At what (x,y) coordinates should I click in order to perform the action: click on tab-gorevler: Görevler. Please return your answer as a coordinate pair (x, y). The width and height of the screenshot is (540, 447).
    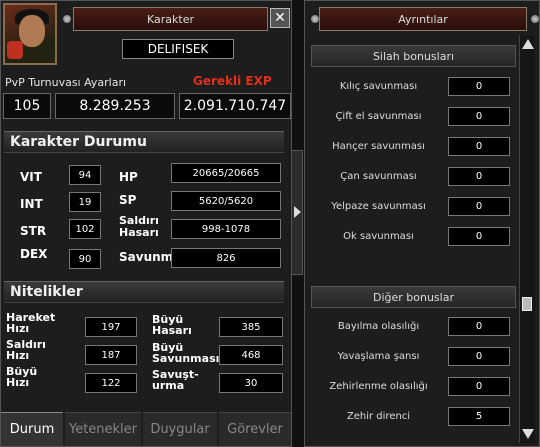
    Looking at the image, I should click on (255, 429).